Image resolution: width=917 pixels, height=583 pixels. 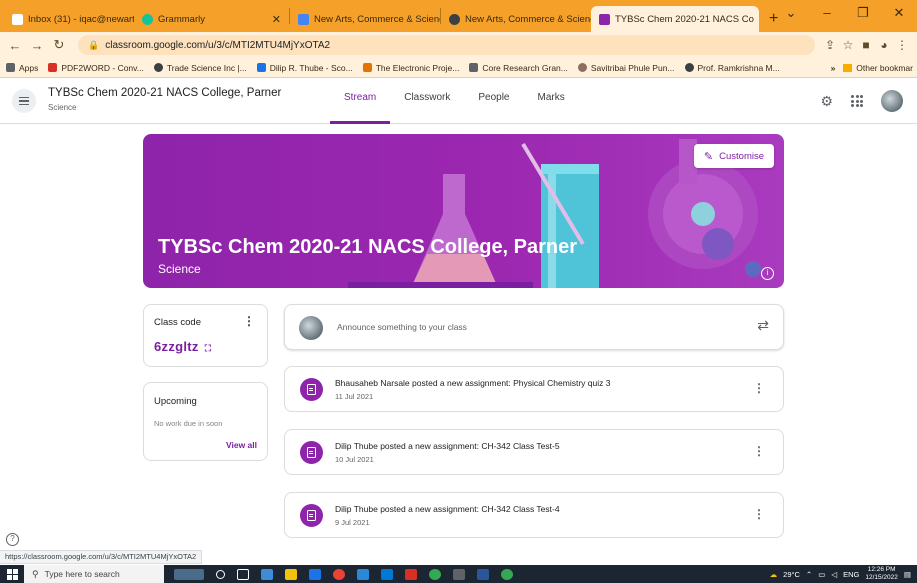 What do you see at coordinates (315, 574) in the screenshot?
I see `mail-icon` at bounding box center [315, 574].